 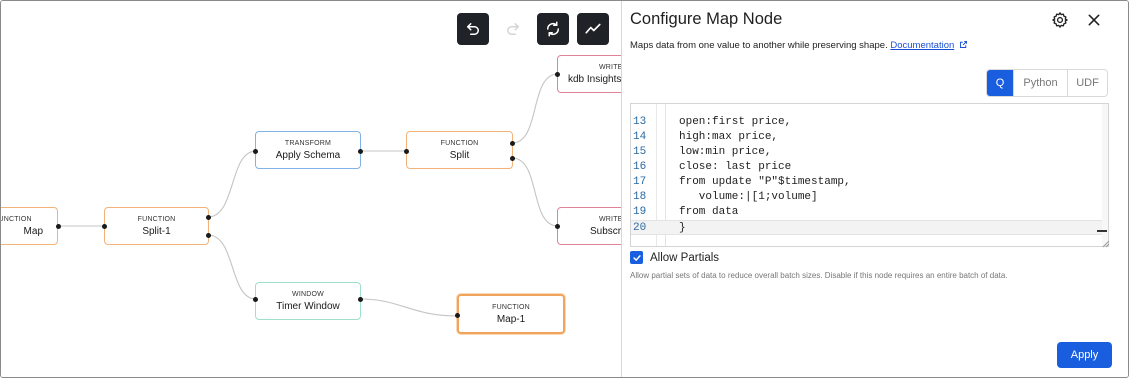 What do you see at coordinates (748, 197) in the screenshot?
I see `line-code: volume:|[1;volume]` at bounding box center [748, 197].